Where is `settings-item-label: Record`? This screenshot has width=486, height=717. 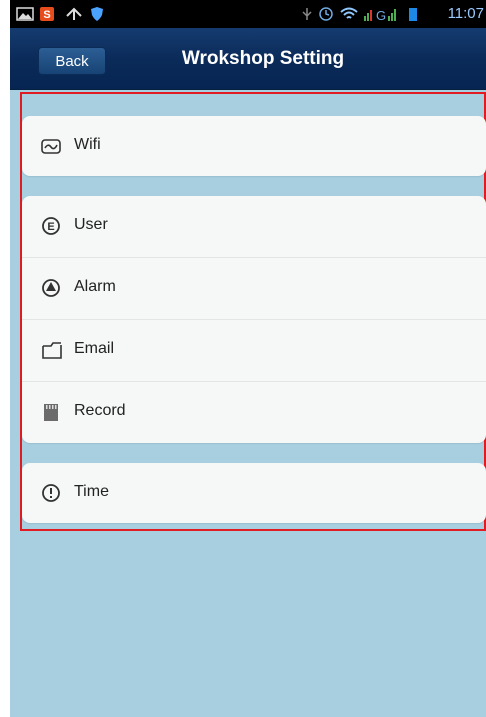 settings-item-label: Record is located at coordinates (100, 410).